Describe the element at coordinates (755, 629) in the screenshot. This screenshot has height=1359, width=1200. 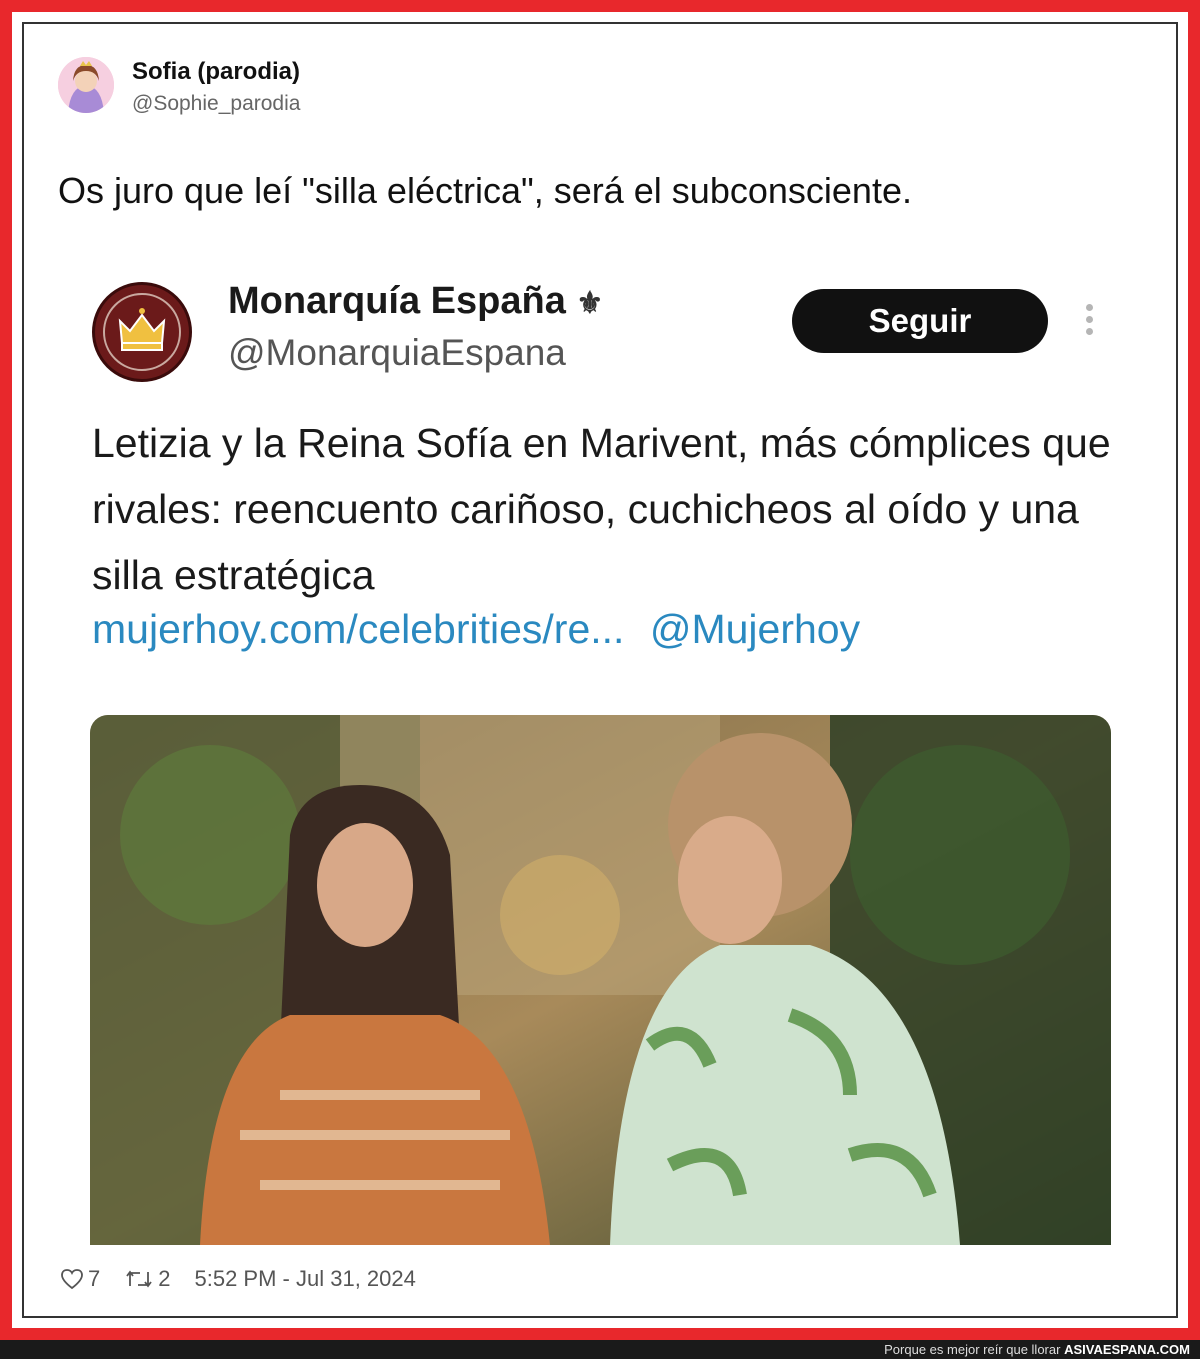
I see `mention-link: @Mujerhoy` at that location.